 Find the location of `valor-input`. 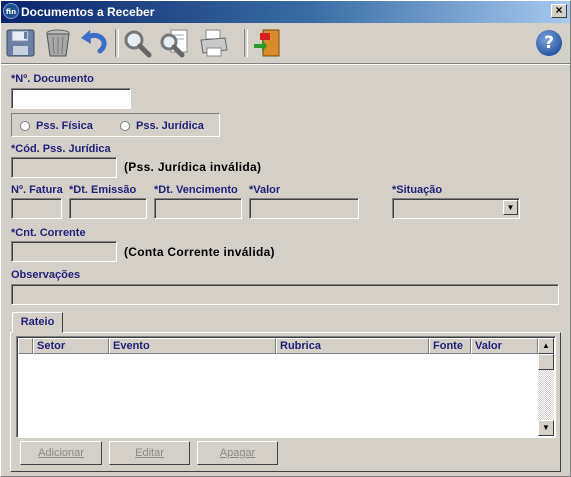

valor-input is located at coordinates (304, 208).